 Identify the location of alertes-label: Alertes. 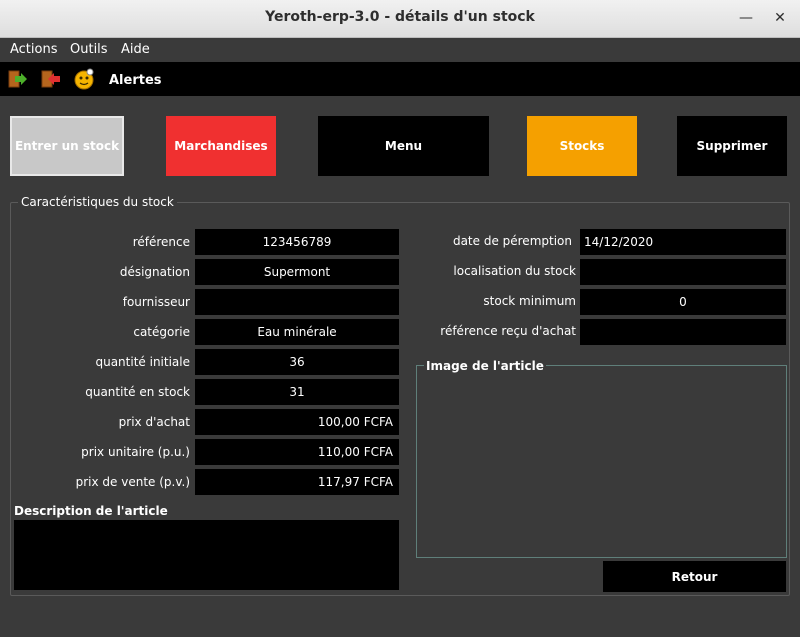
(135, 80).